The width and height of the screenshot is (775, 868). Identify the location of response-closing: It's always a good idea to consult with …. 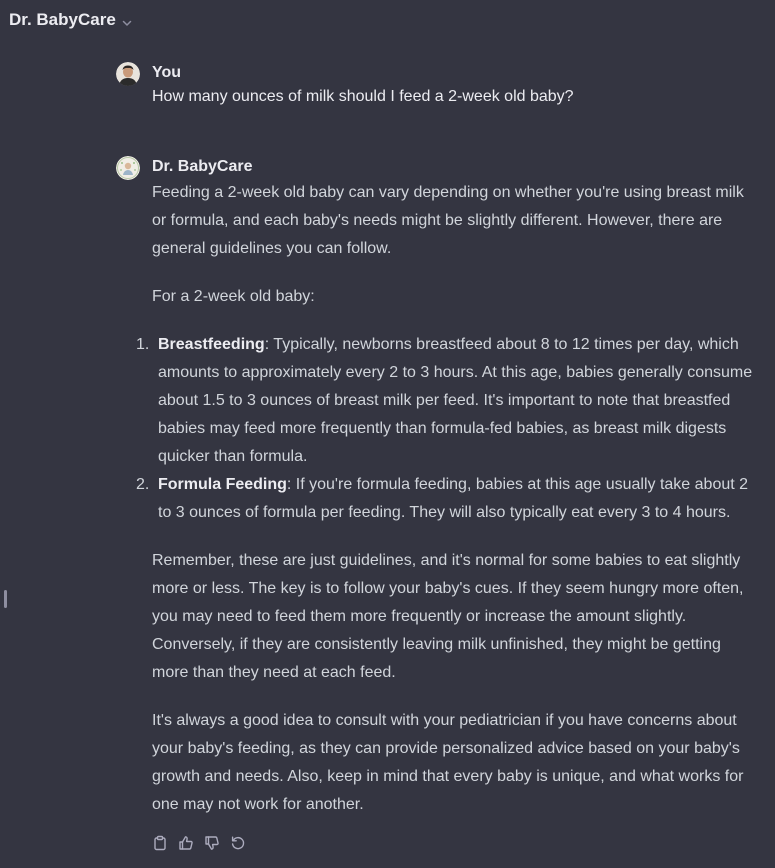
(448, 762).